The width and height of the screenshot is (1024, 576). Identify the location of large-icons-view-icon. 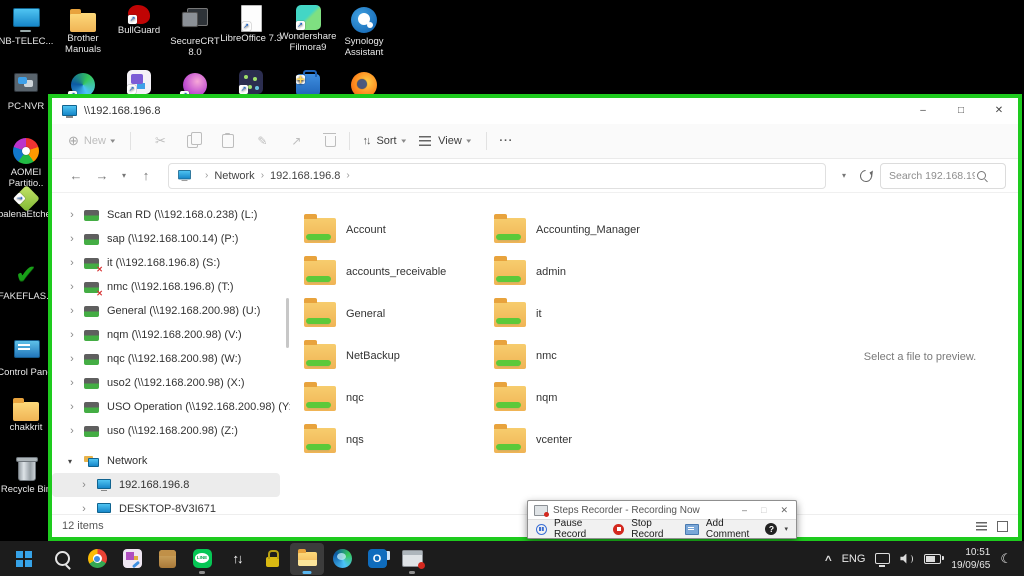
(1002, 526).